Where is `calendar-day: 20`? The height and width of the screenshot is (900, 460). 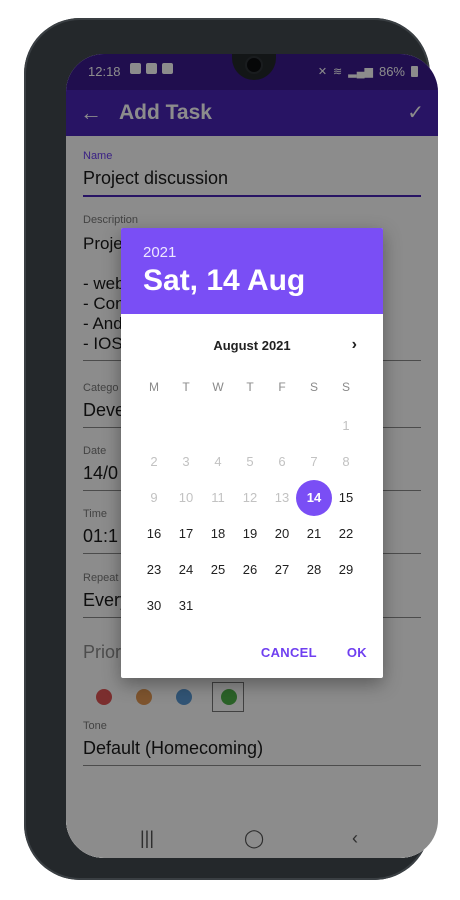
calendar-day: 20 is located at coordinates (282, 534).